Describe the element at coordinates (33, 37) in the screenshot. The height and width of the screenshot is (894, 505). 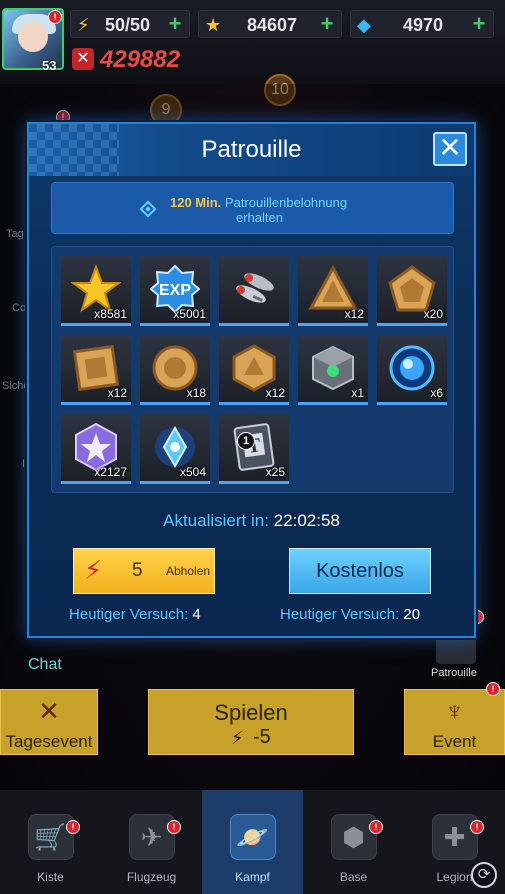
I see `avatar-face` at that location.